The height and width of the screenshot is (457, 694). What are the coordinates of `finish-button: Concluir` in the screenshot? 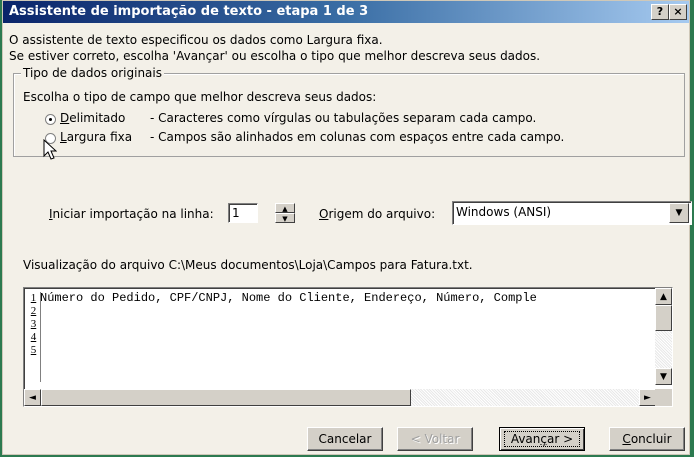 It's located at (647, 439).